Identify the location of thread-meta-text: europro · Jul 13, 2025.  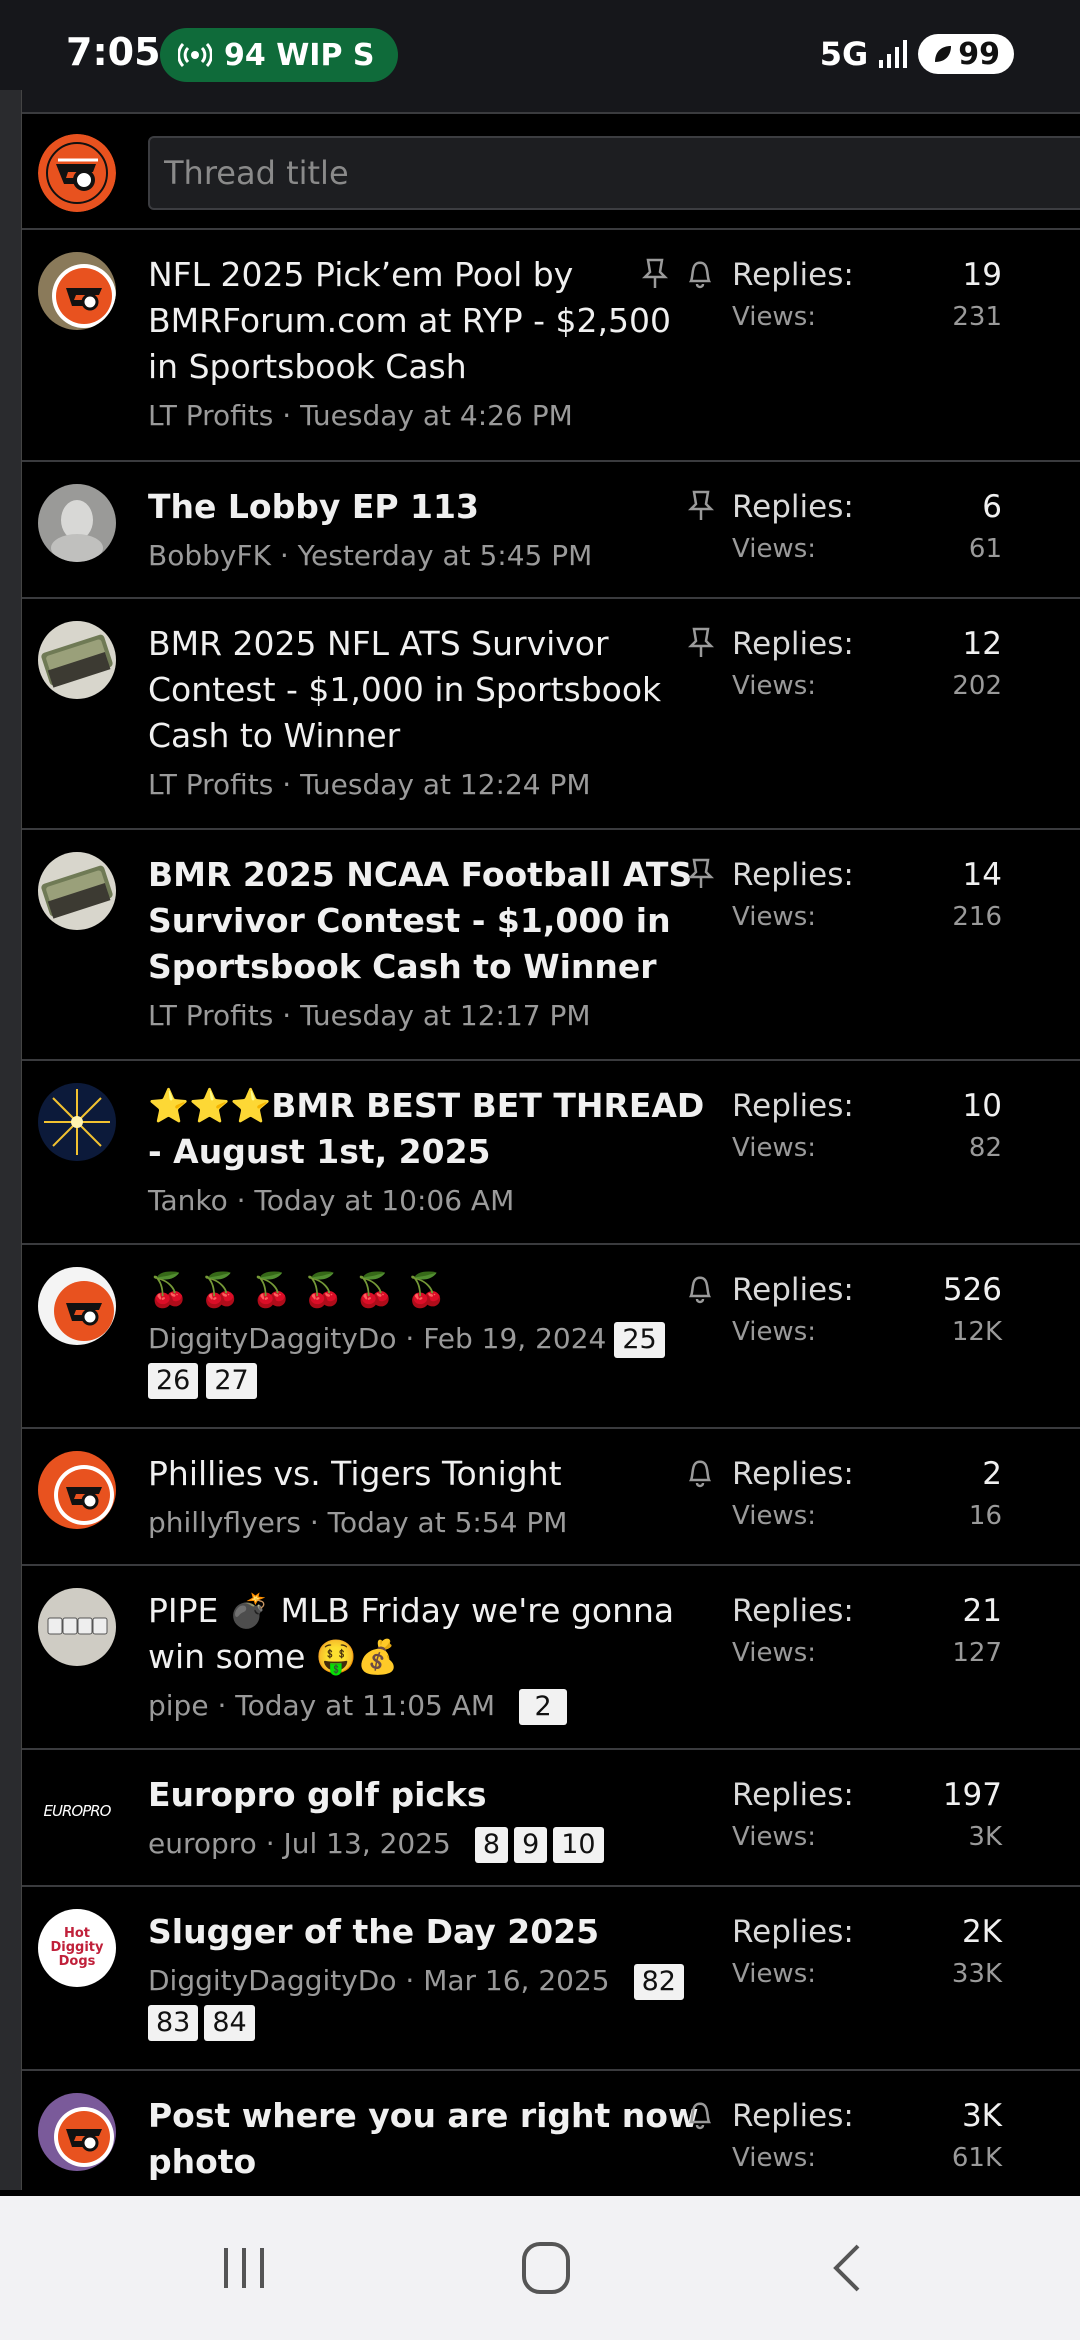
(299, 1843).